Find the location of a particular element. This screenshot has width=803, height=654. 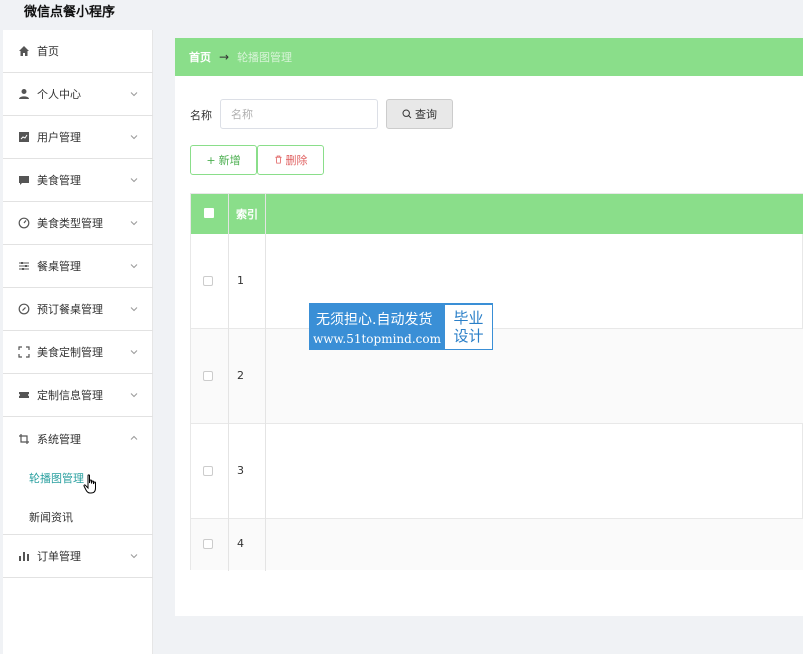

sidebar-item-order-management: 订单管理 is located at coordinates (78, 556).